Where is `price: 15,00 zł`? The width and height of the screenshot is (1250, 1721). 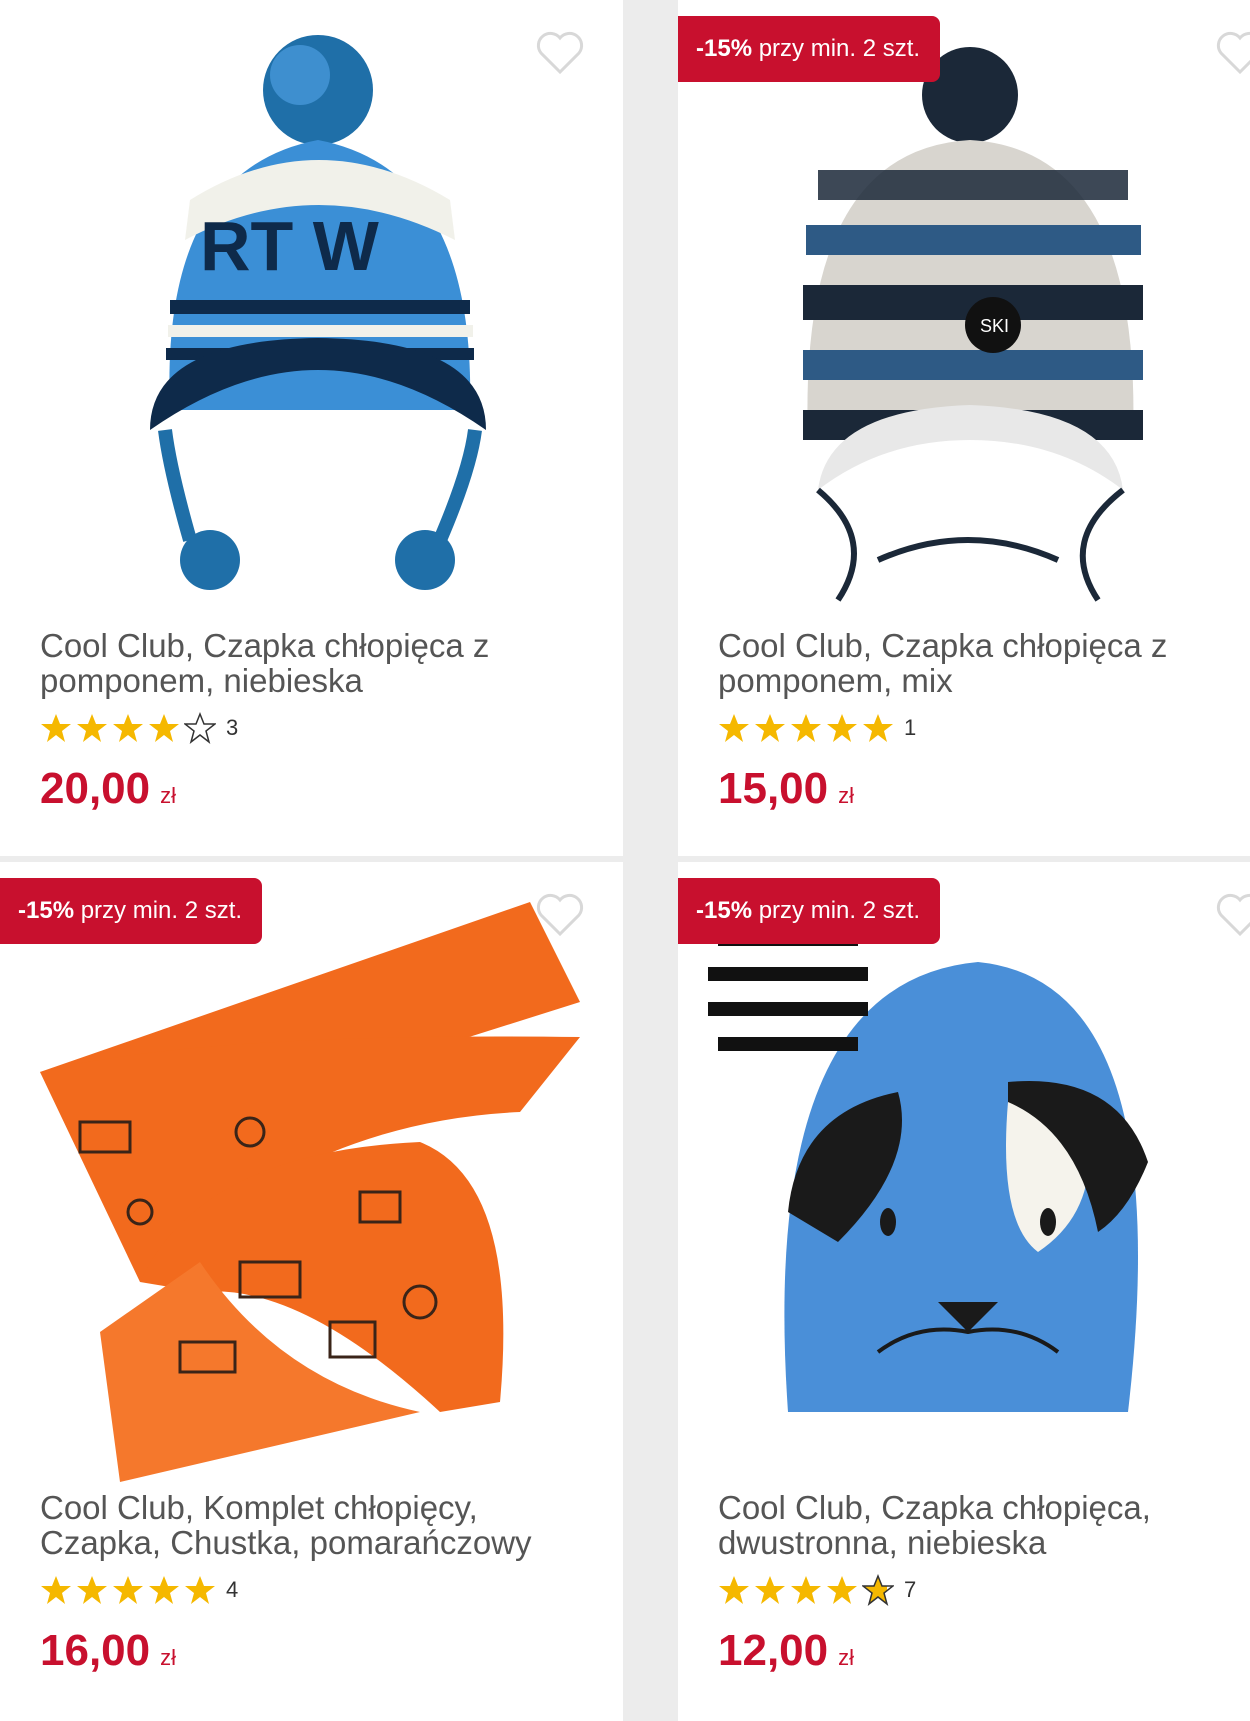 price: 15,00 zł is located at coordinates (786, 789).